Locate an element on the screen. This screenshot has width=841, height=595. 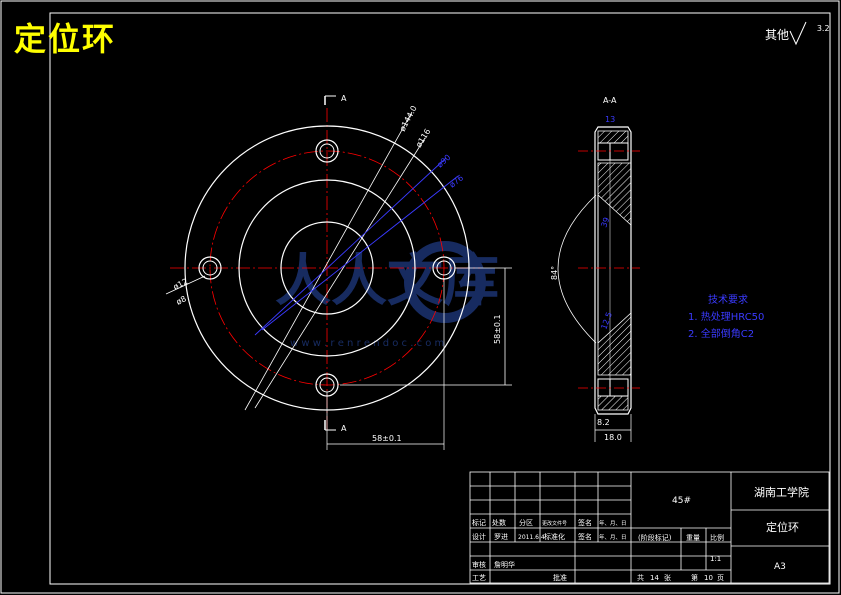
tb-sheet-label: 张 is located at coordinates (667, 577).